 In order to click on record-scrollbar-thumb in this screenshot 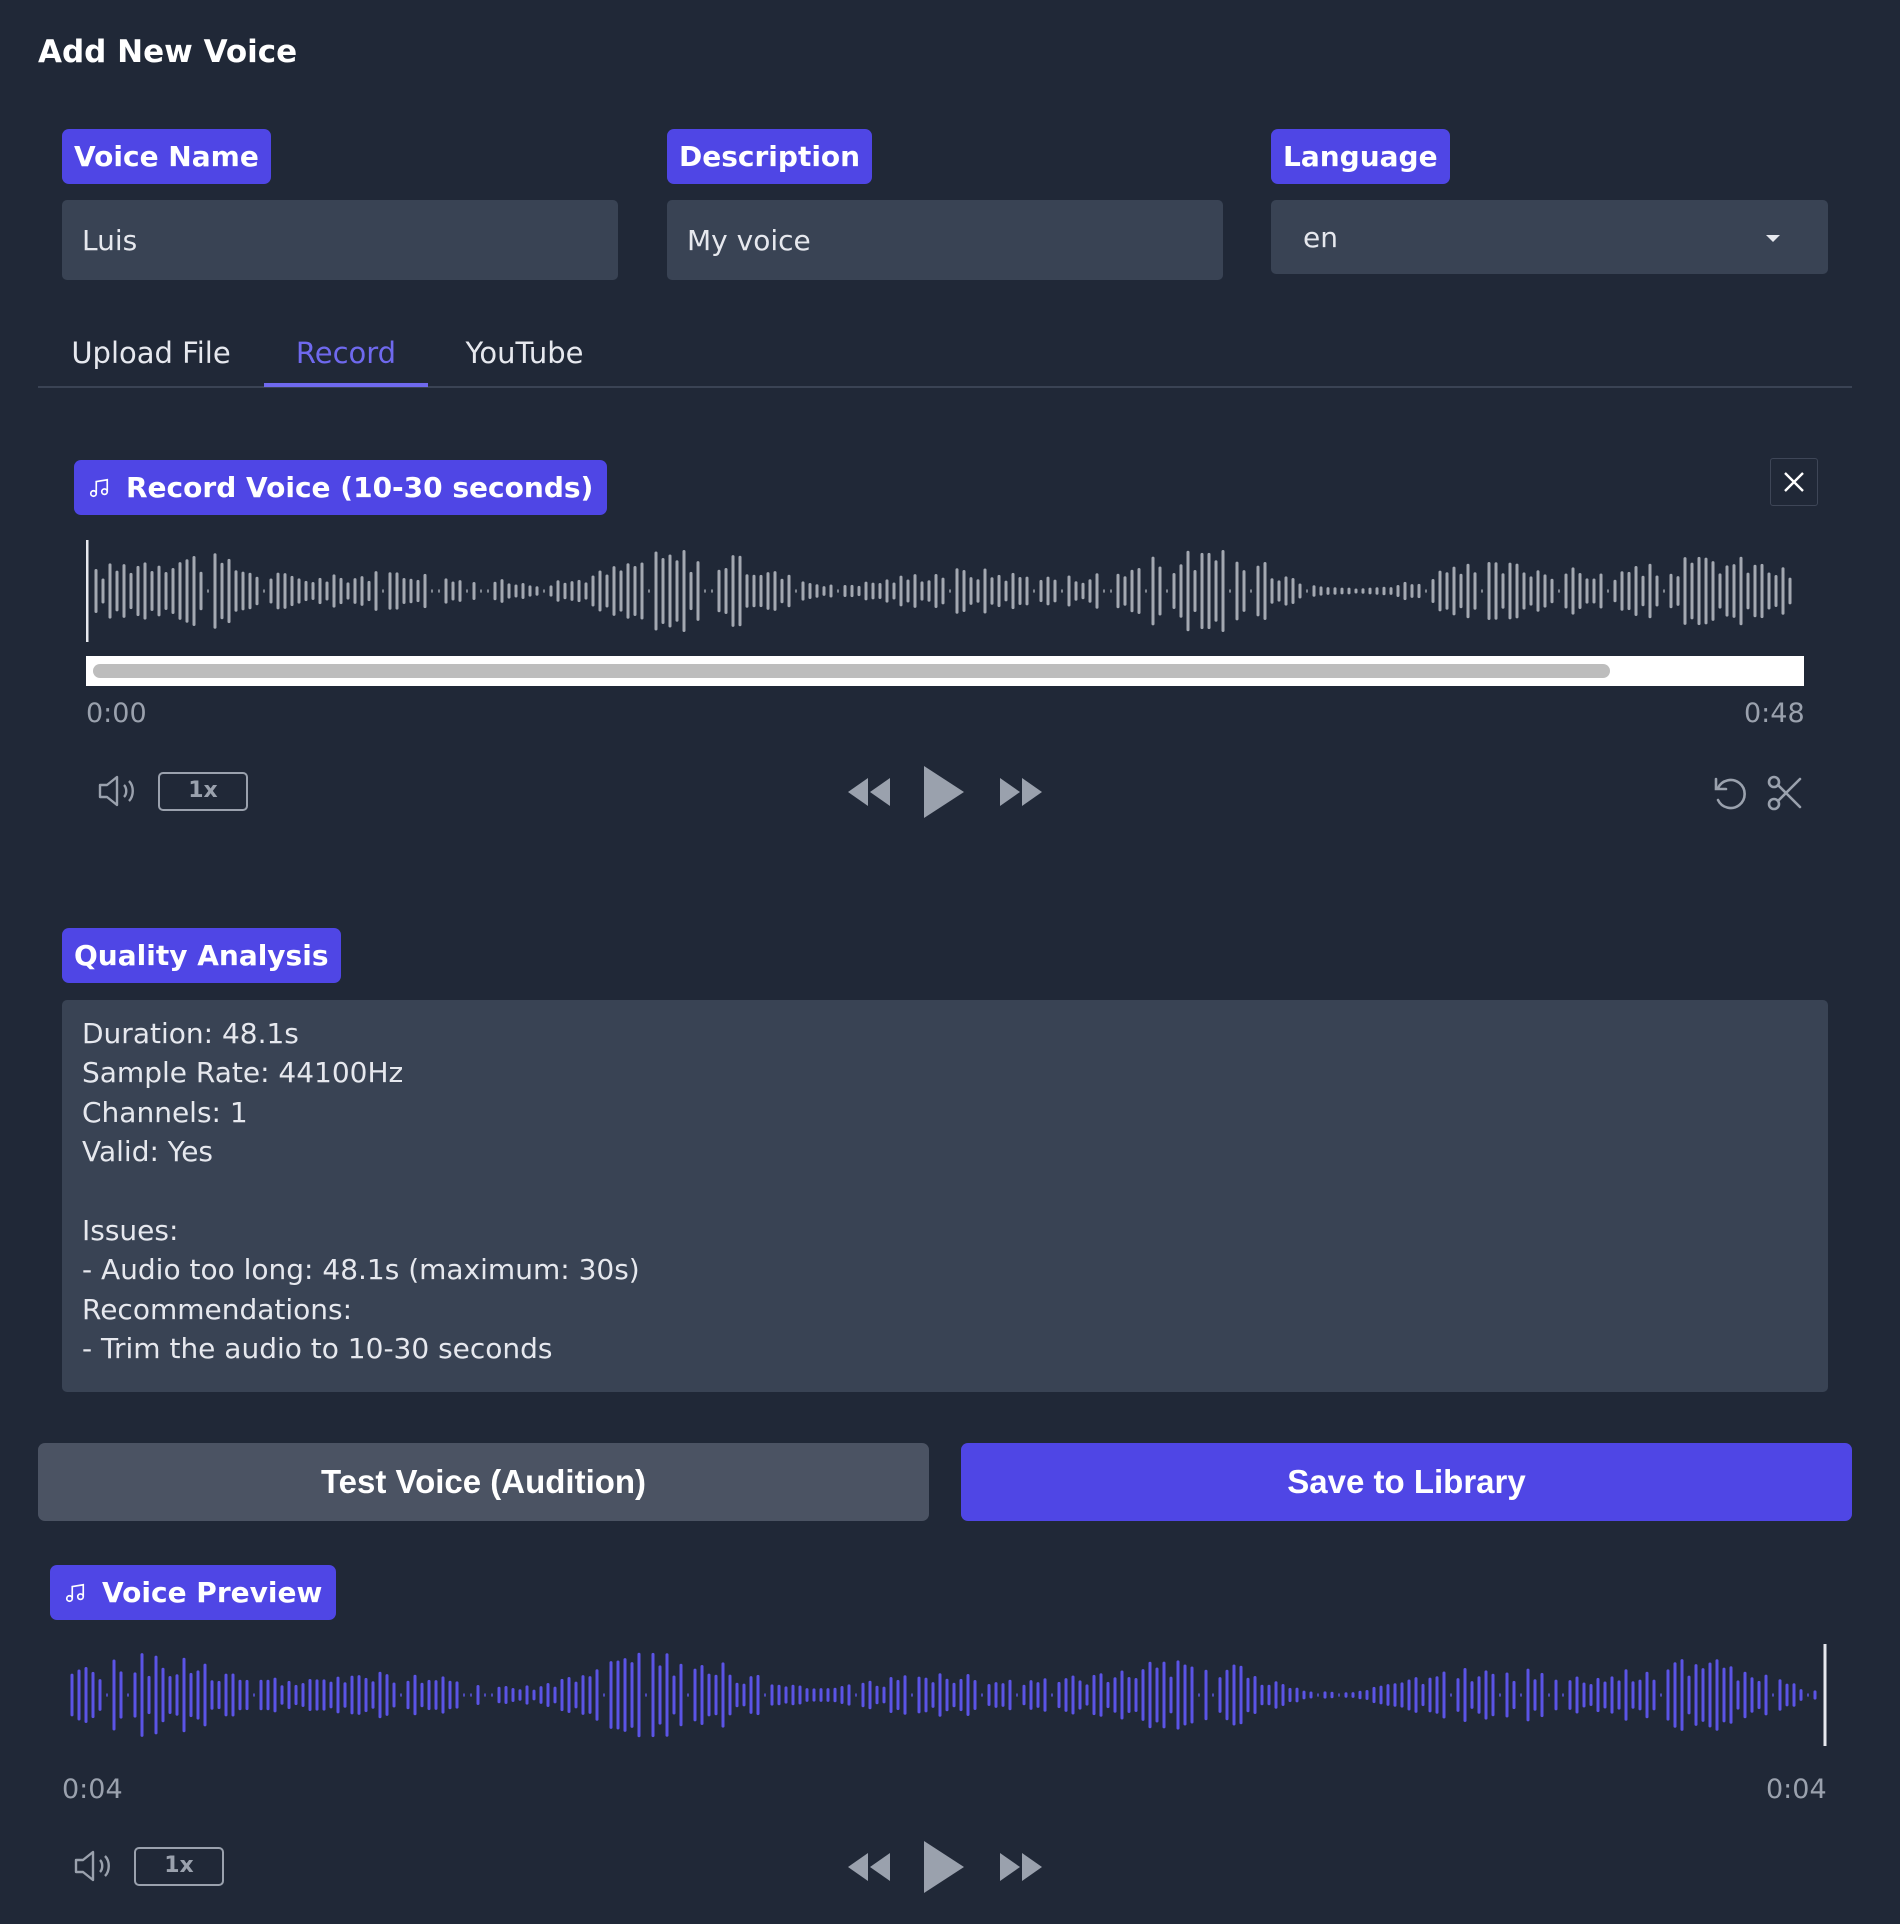, I will do `click(851, 671)`.